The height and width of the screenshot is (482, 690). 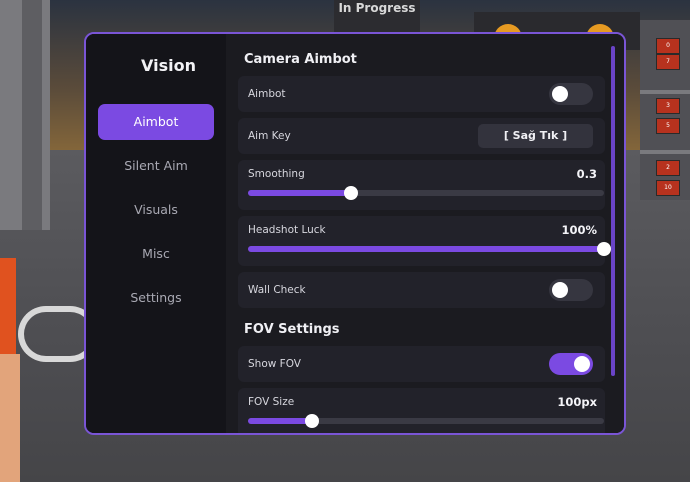 What do you see at coordinates (156, 166) in the screenshot?
I see `sidebar-item-silent-aim: Silent Aim` at bounding box center [156, 166].